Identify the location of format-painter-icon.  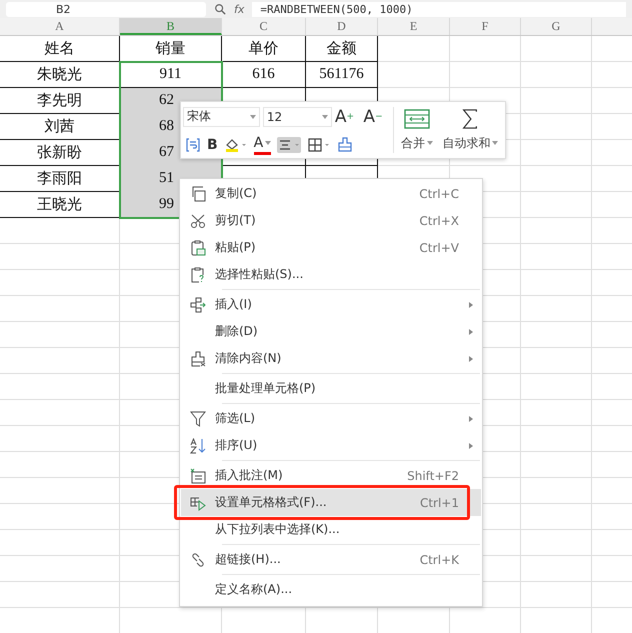
(345, 144).